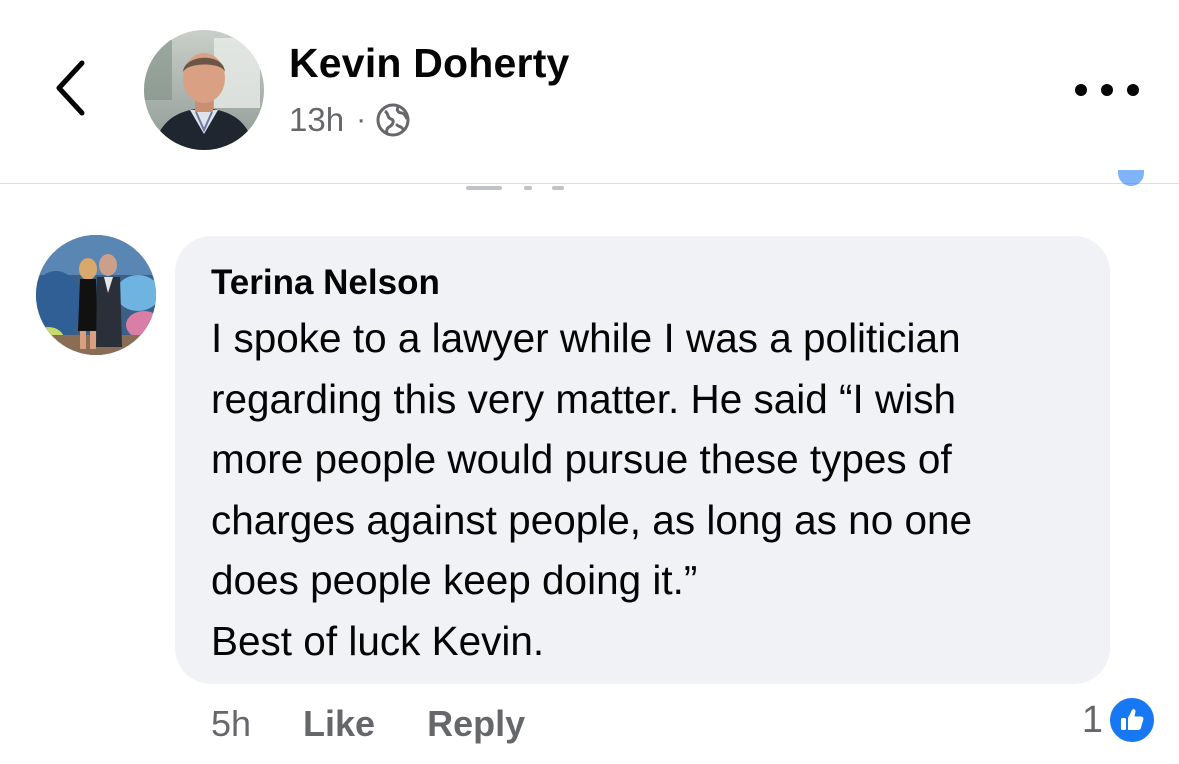 The image size is (1179, 764). What do you see at coordinates (378, 640) in the screenshot?
I see `comment-text-line: Best of luck Kevin.` at bounding box center [378, 640].